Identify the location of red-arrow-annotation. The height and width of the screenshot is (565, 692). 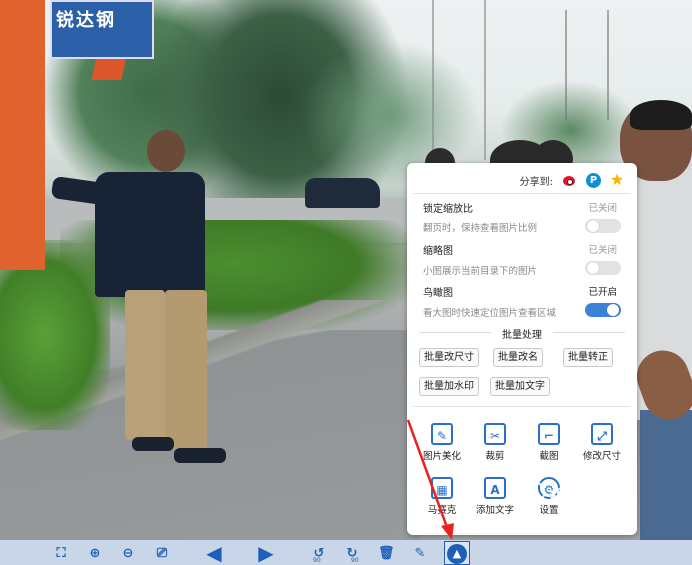
(430, 479).